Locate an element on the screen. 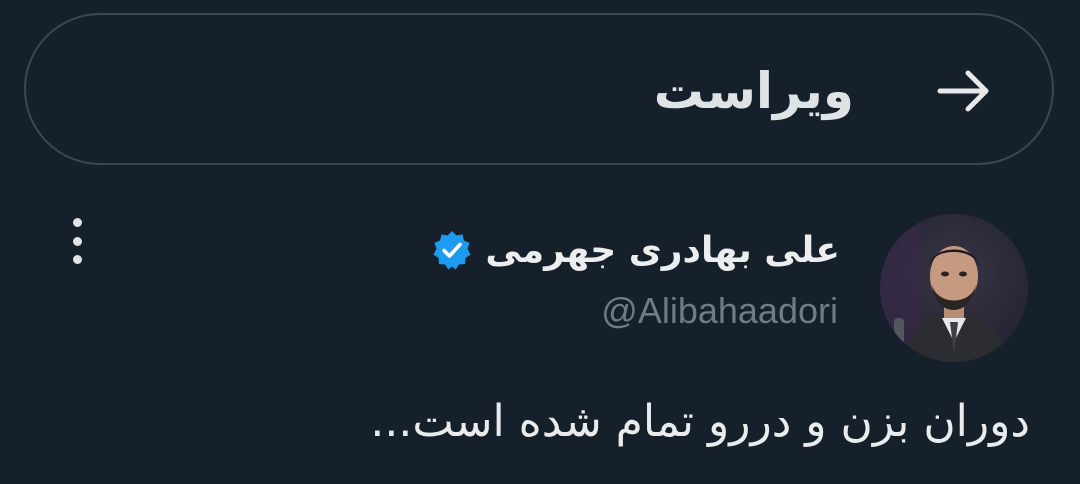 The image size is (1080, 484). header-title: ویراست is located at coordinates (753, 91).